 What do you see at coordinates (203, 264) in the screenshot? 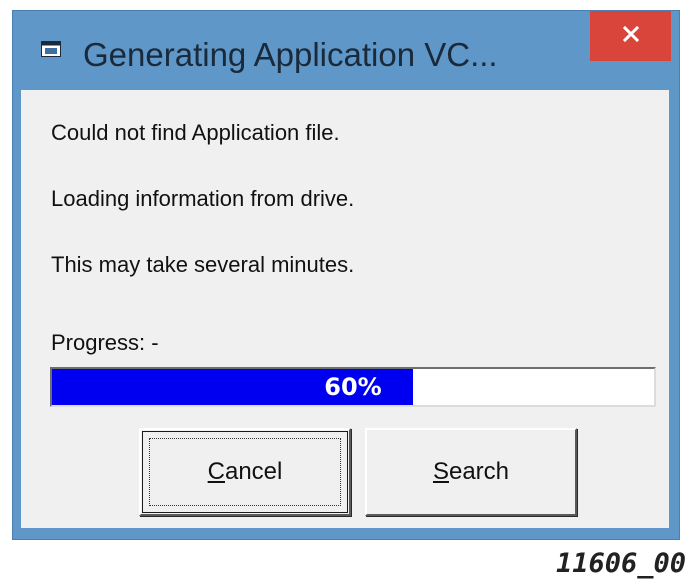
I see `message-wait: This may take several minutes.` at bounding box center [203, 264].